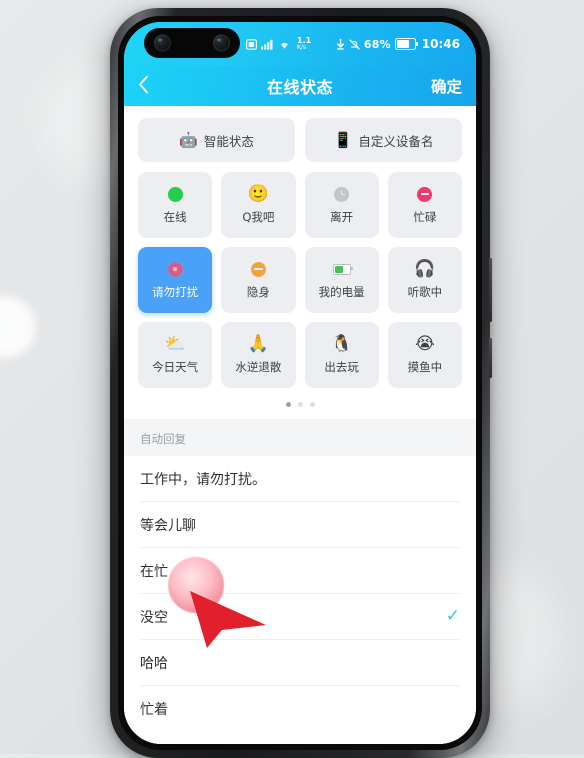 Image resolution: width=584 pixels, height=758 pixels. Describe the element at coordinates (425, 292) in the screenshot. I see `status-cell-label: 听歌中` at that location.